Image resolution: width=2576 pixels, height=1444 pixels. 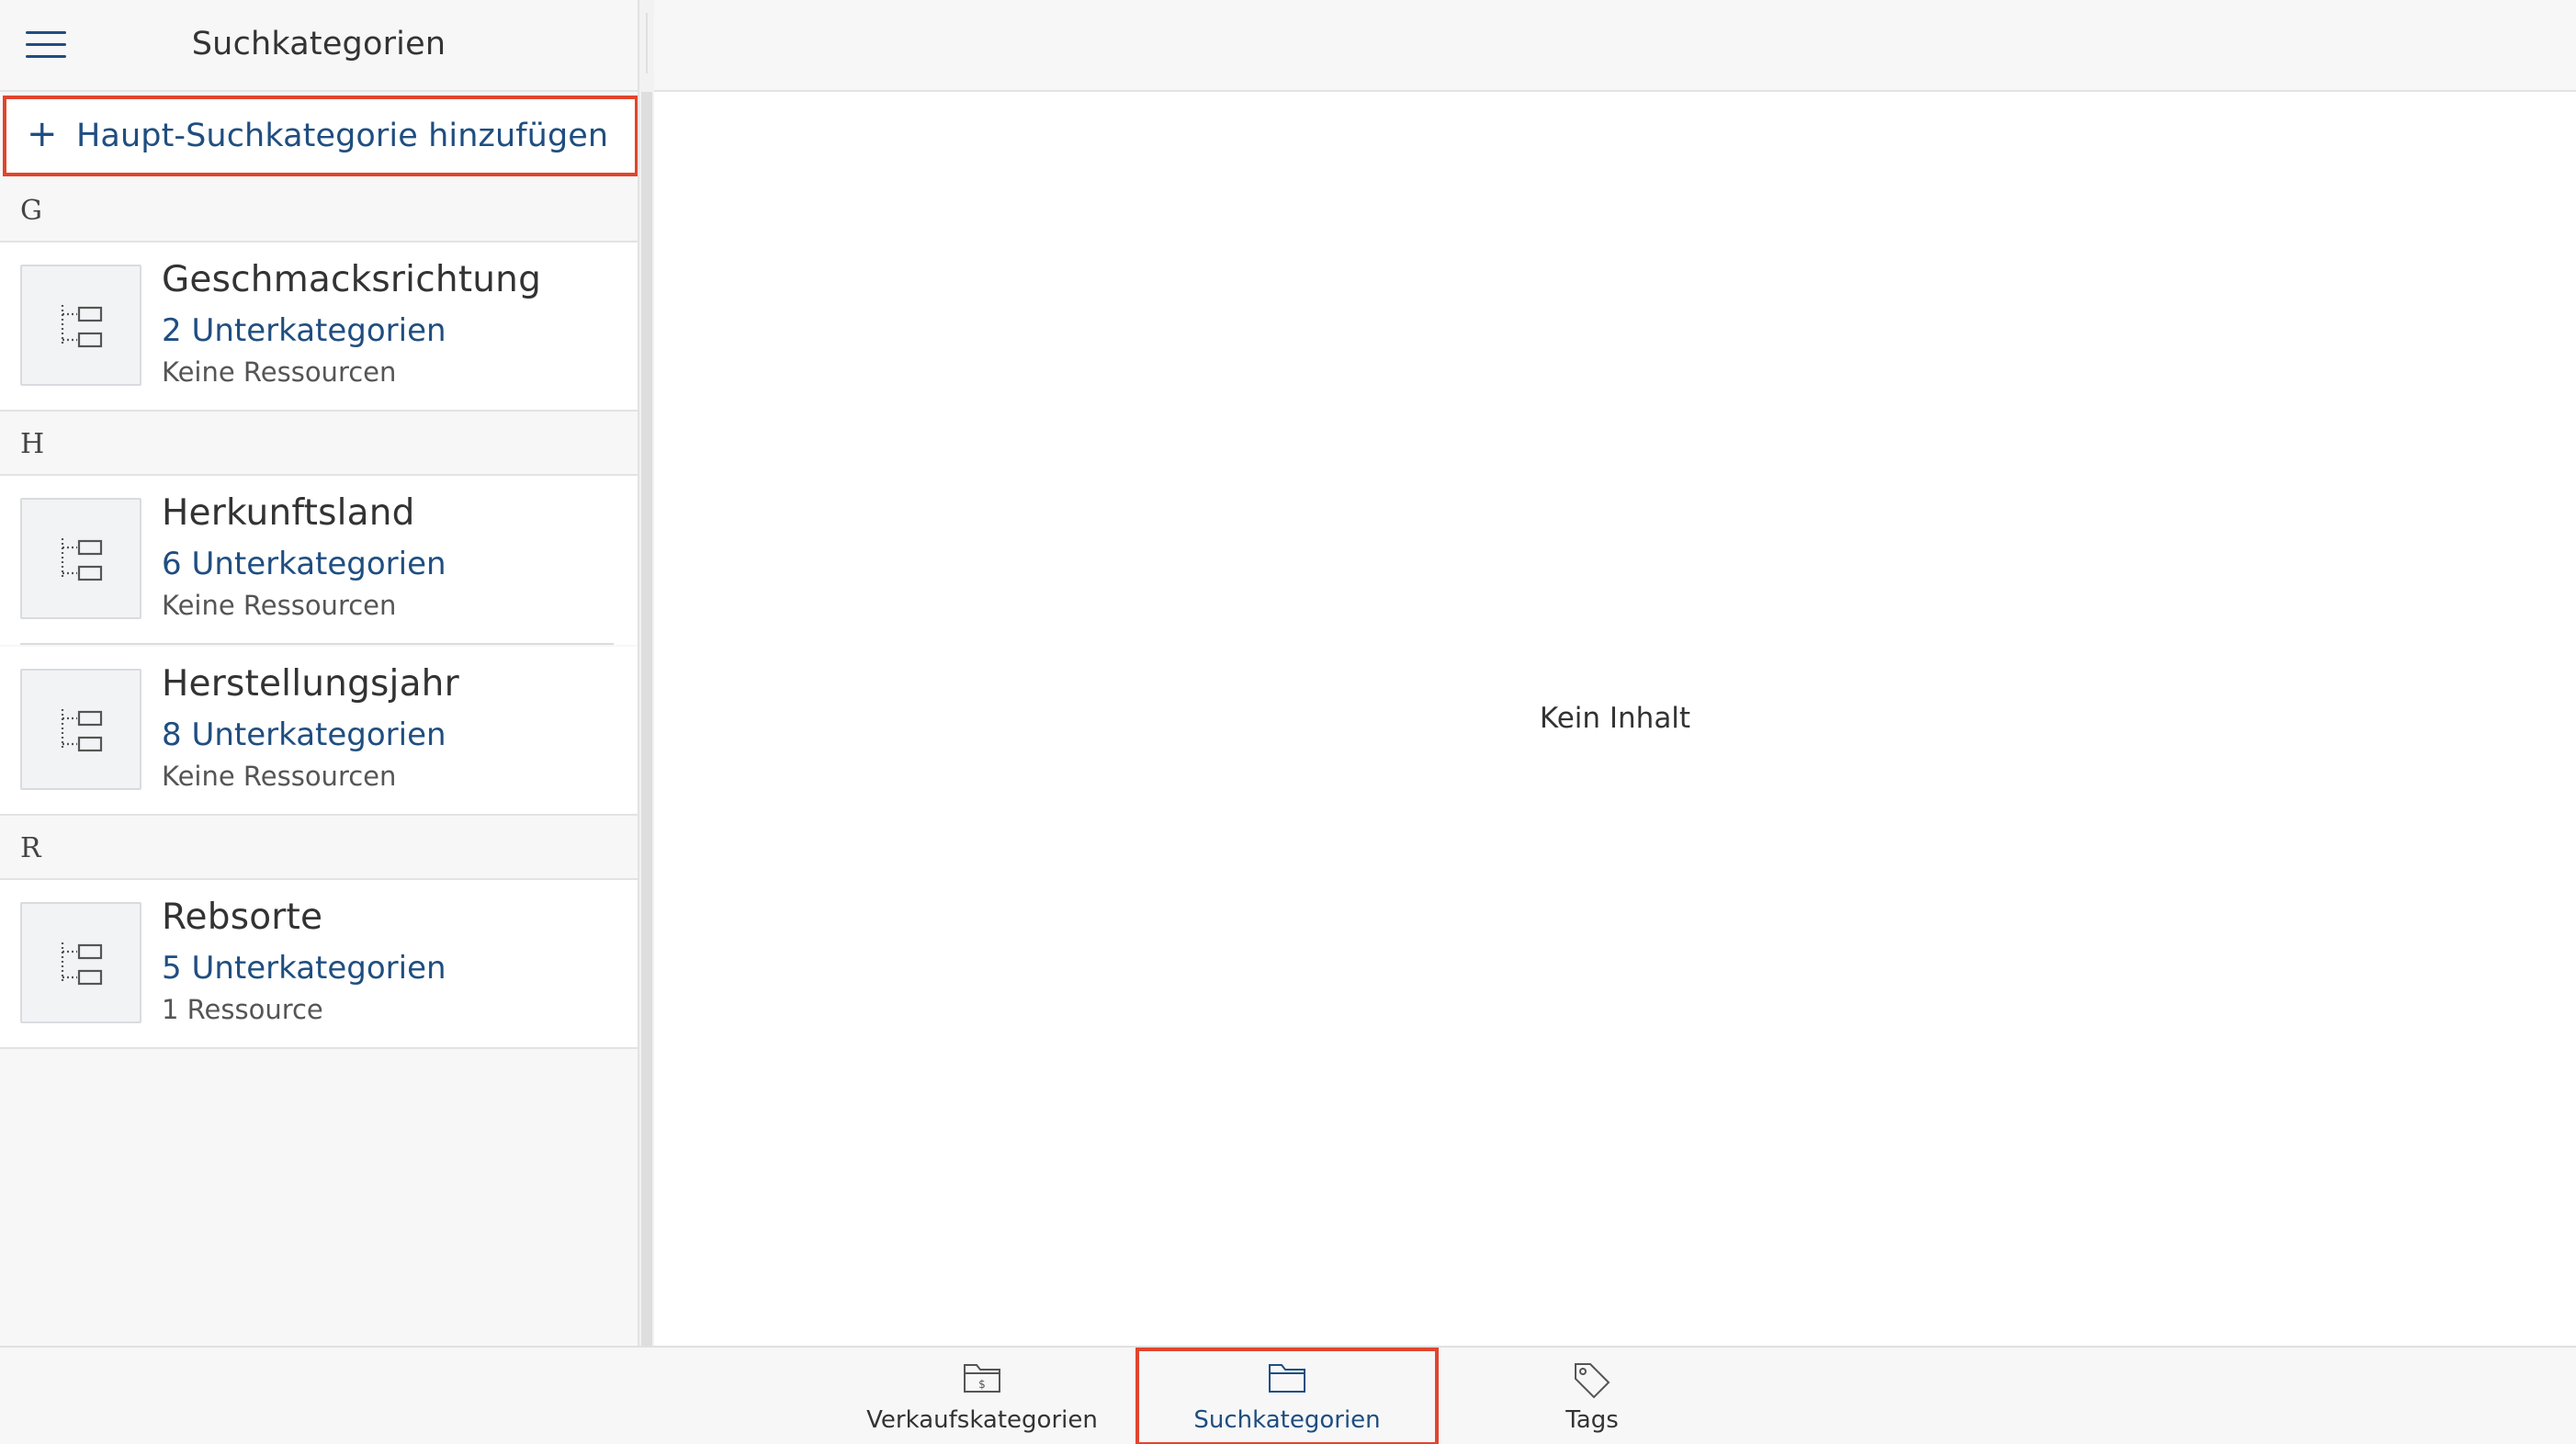 I want to click on folder-icon, so click(x=1287, y=1378).